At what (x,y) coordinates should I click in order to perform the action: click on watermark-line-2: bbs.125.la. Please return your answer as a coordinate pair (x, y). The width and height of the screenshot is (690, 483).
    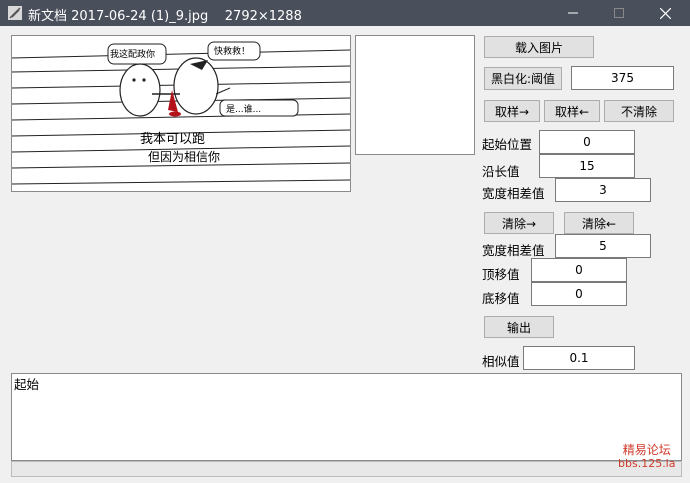
    Looking at the image, I should click on (647, 463).